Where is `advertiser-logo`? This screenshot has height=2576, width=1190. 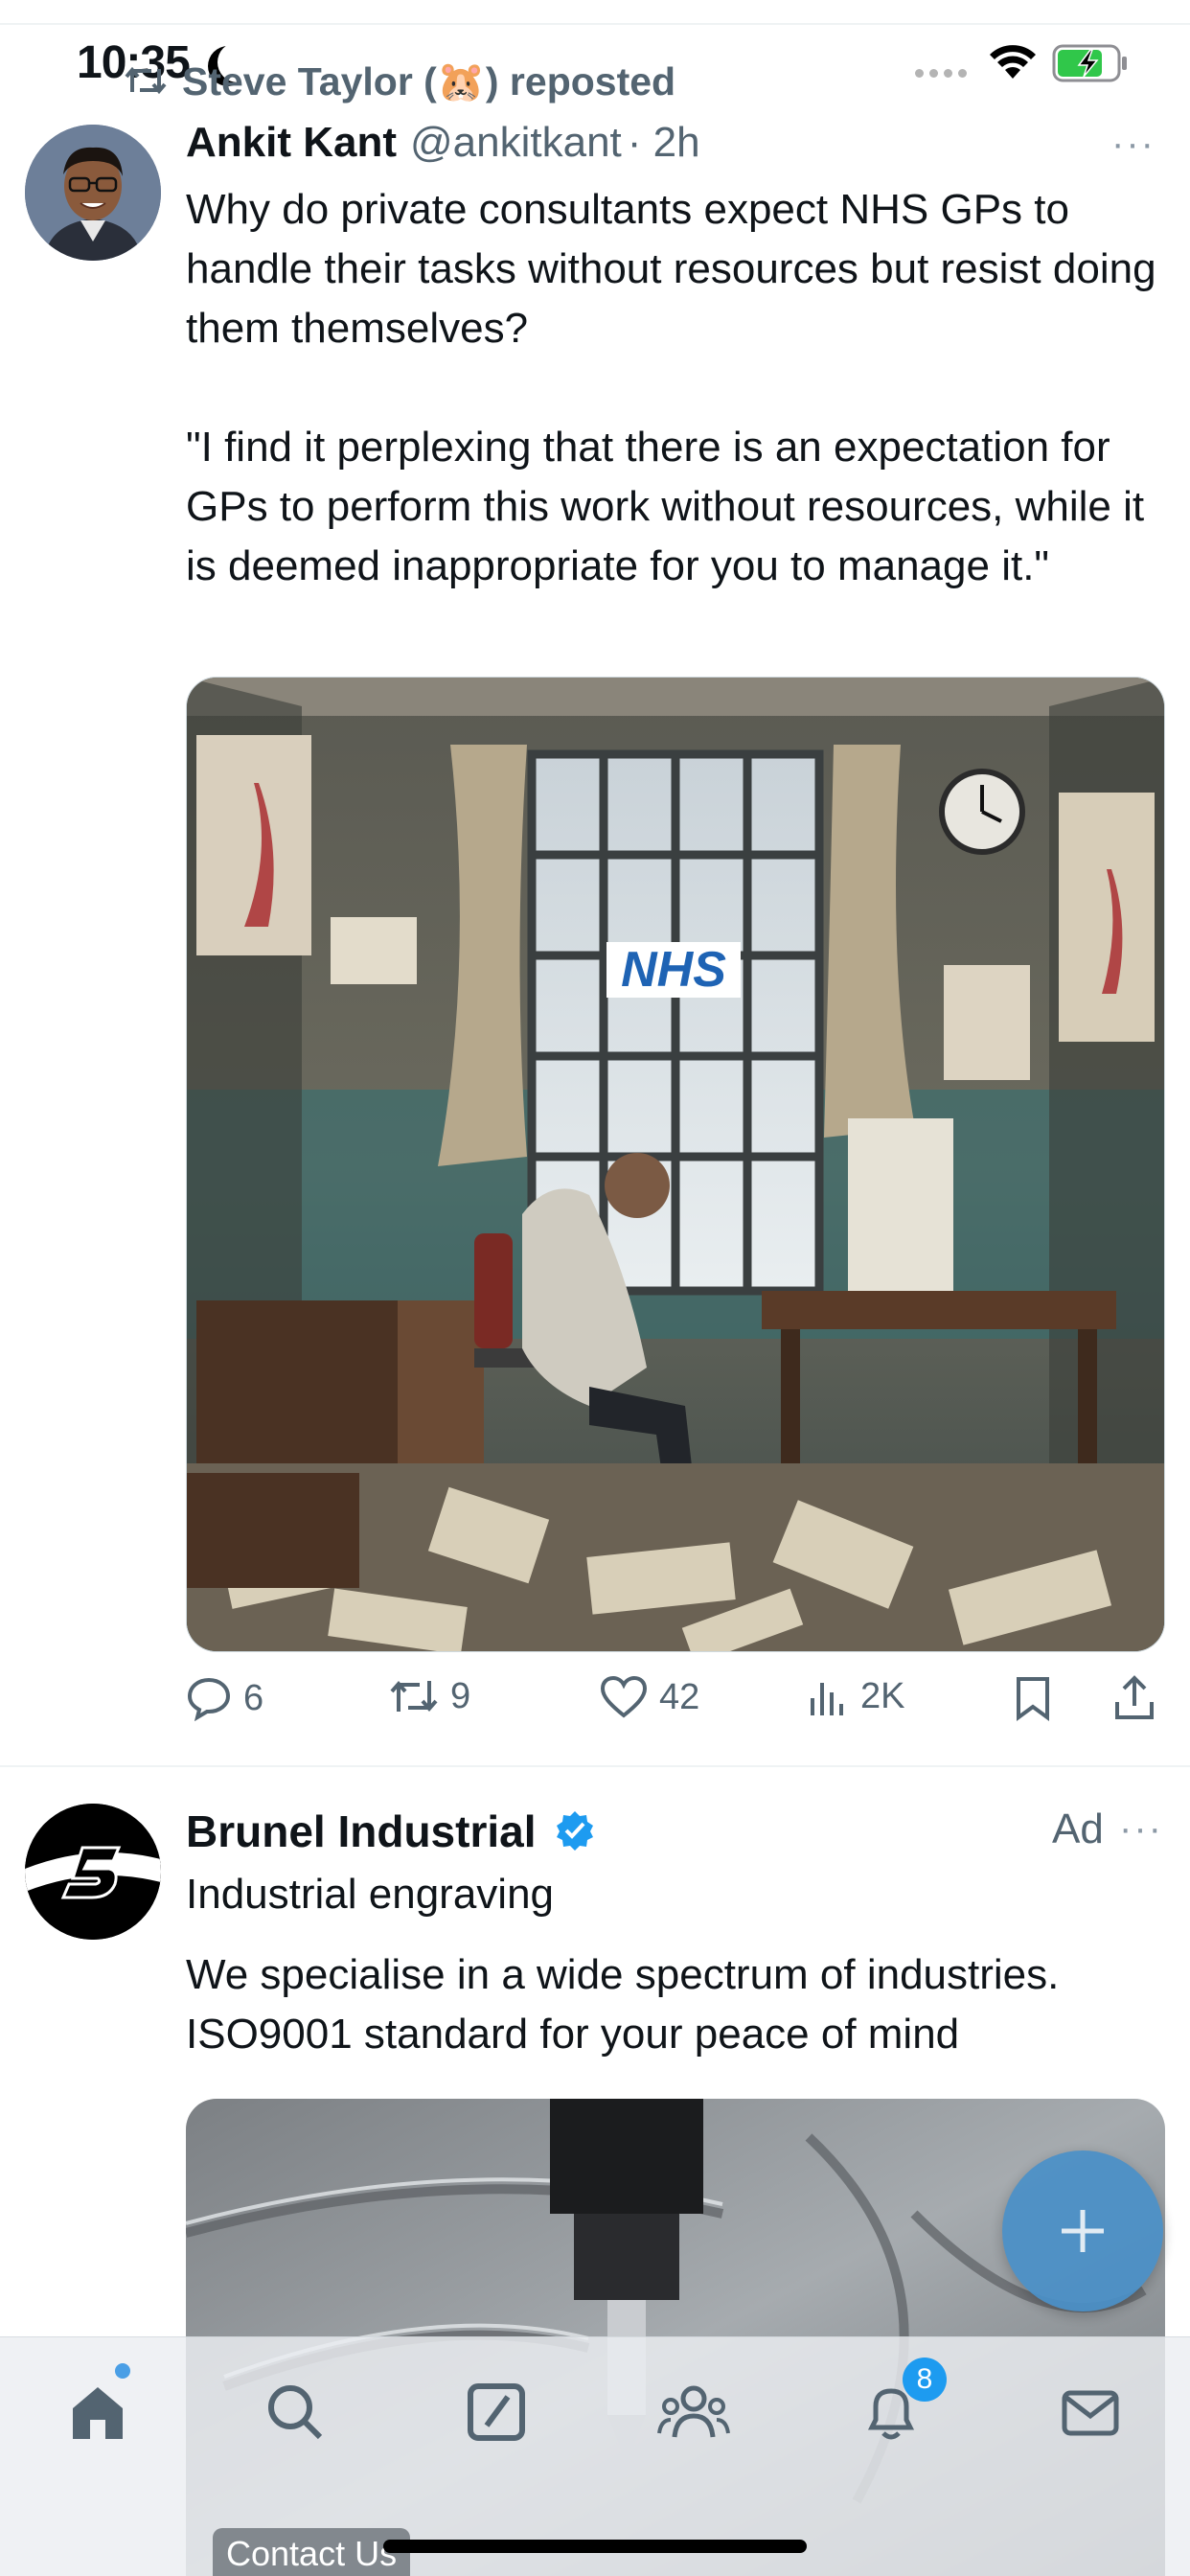 advertiser-logo is located at coordinates (93, 1872).